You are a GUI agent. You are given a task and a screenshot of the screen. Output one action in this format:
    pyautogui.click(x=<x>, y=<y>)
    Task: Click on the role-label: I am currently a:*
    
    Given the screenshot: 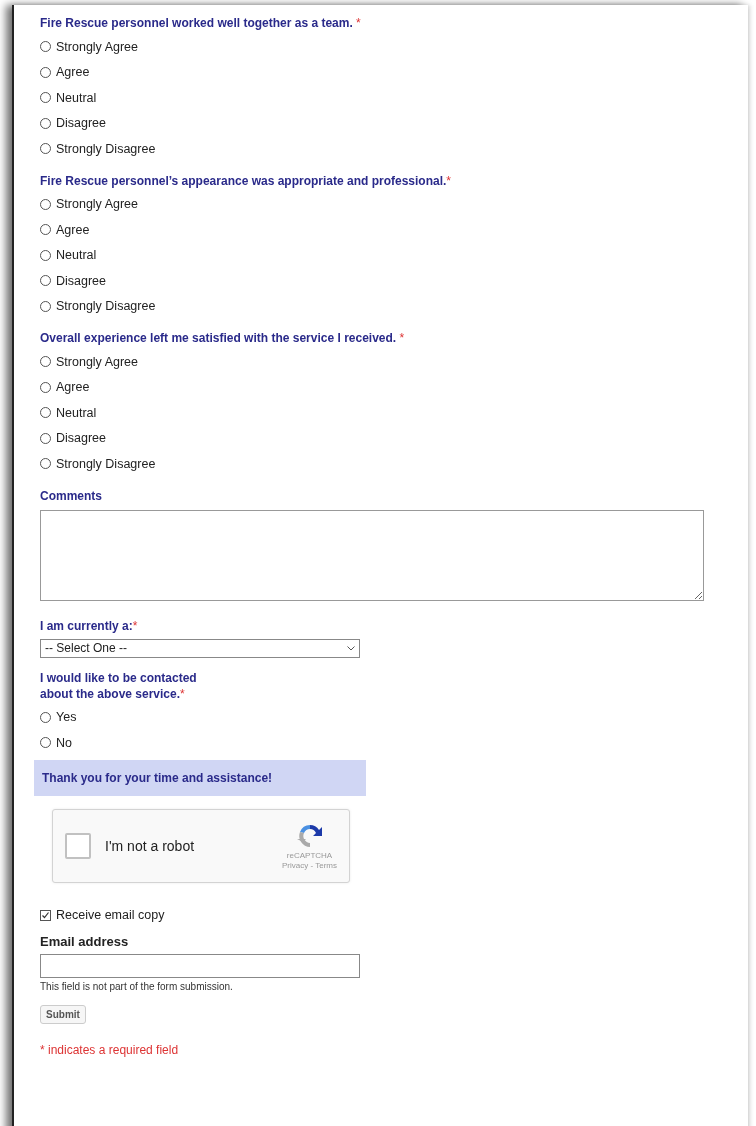 What is the action you would take?
    pyautogui.click(x=89, y=625)
    